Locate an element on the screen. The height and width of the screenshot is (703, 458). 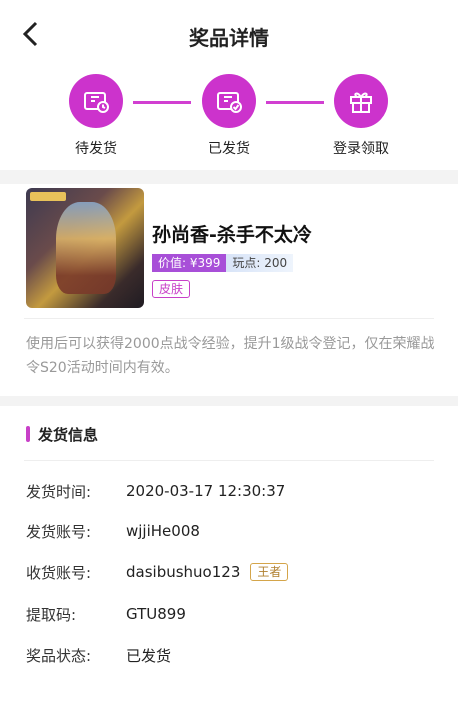
progress-steps: 待发货 已发货 登录领取 is located at coordinates (229, 120).